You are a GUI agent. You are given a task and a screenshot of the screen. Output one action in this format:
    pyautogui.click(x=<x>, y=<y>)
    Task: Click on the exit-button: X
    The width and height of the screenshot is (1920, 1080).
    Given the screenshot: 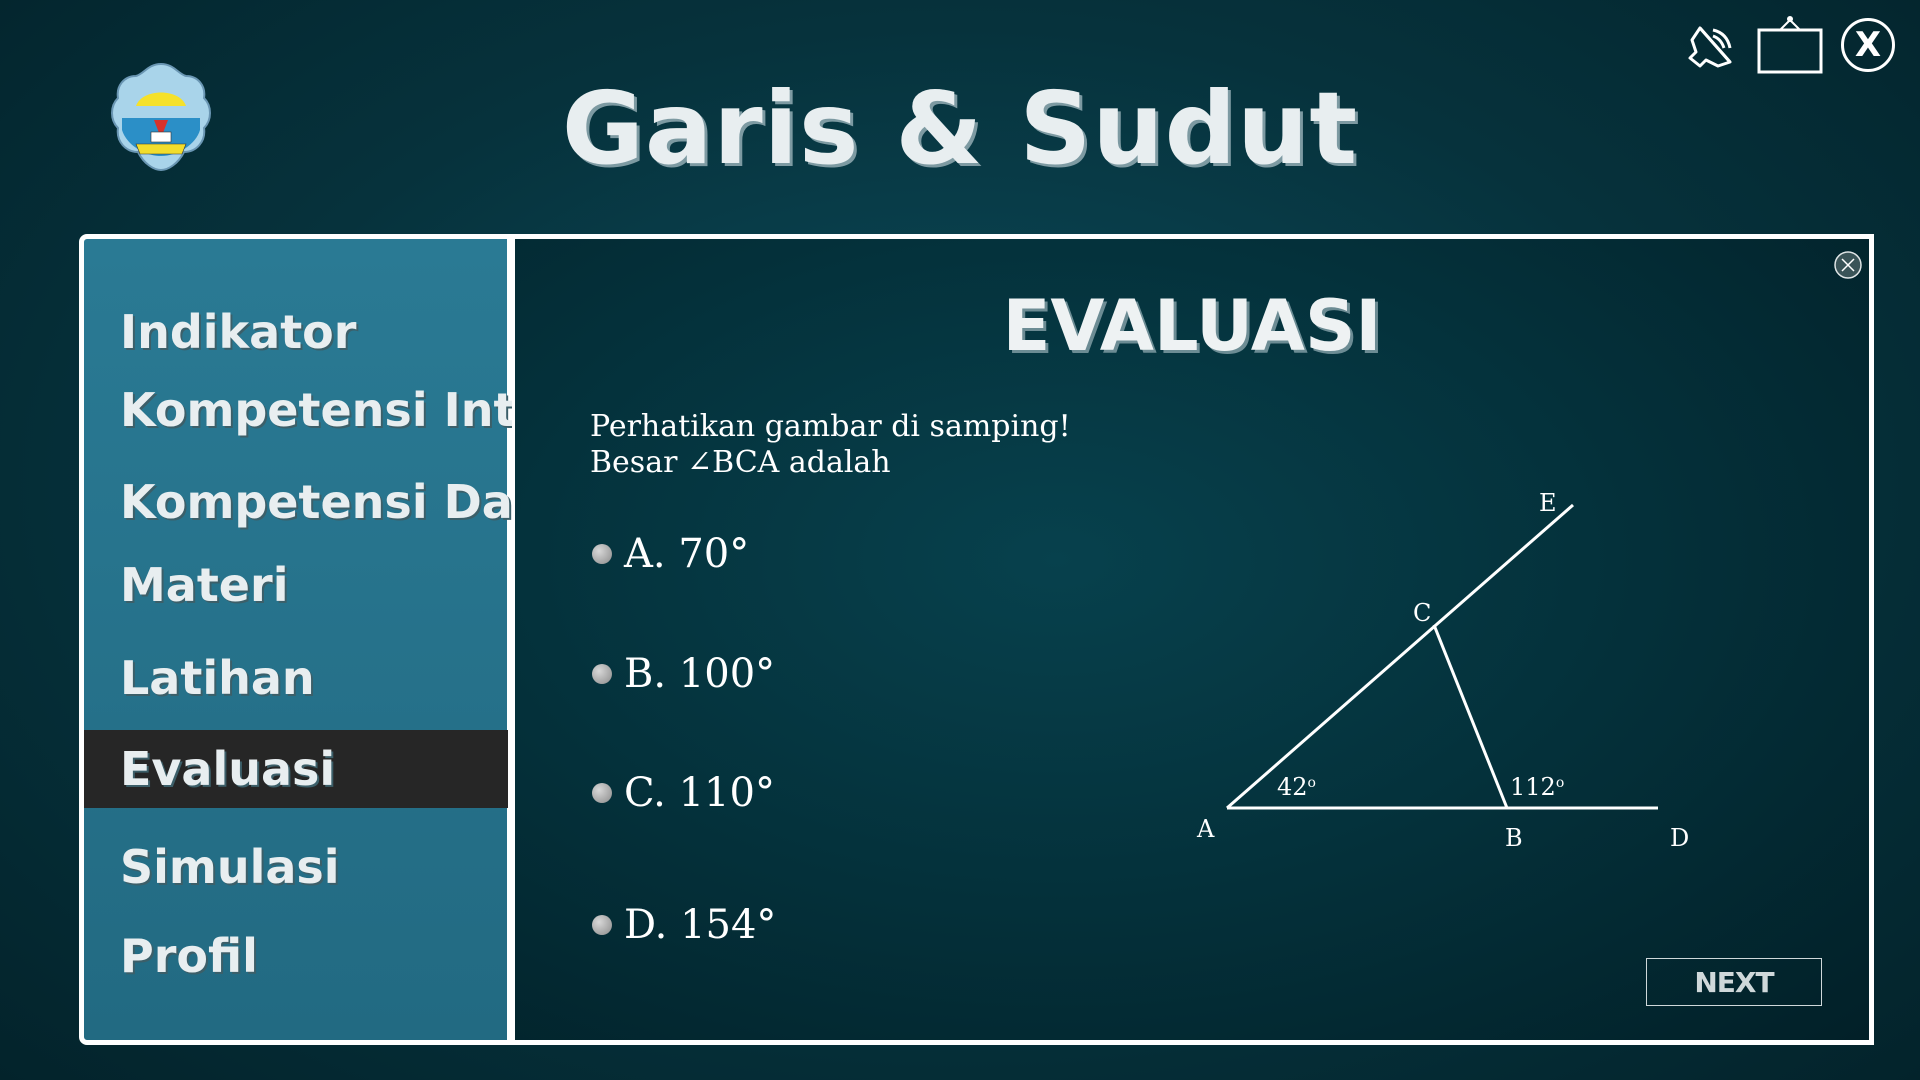 What is the action you would take?
    pyautogui.click(x=1868, y=45)
    